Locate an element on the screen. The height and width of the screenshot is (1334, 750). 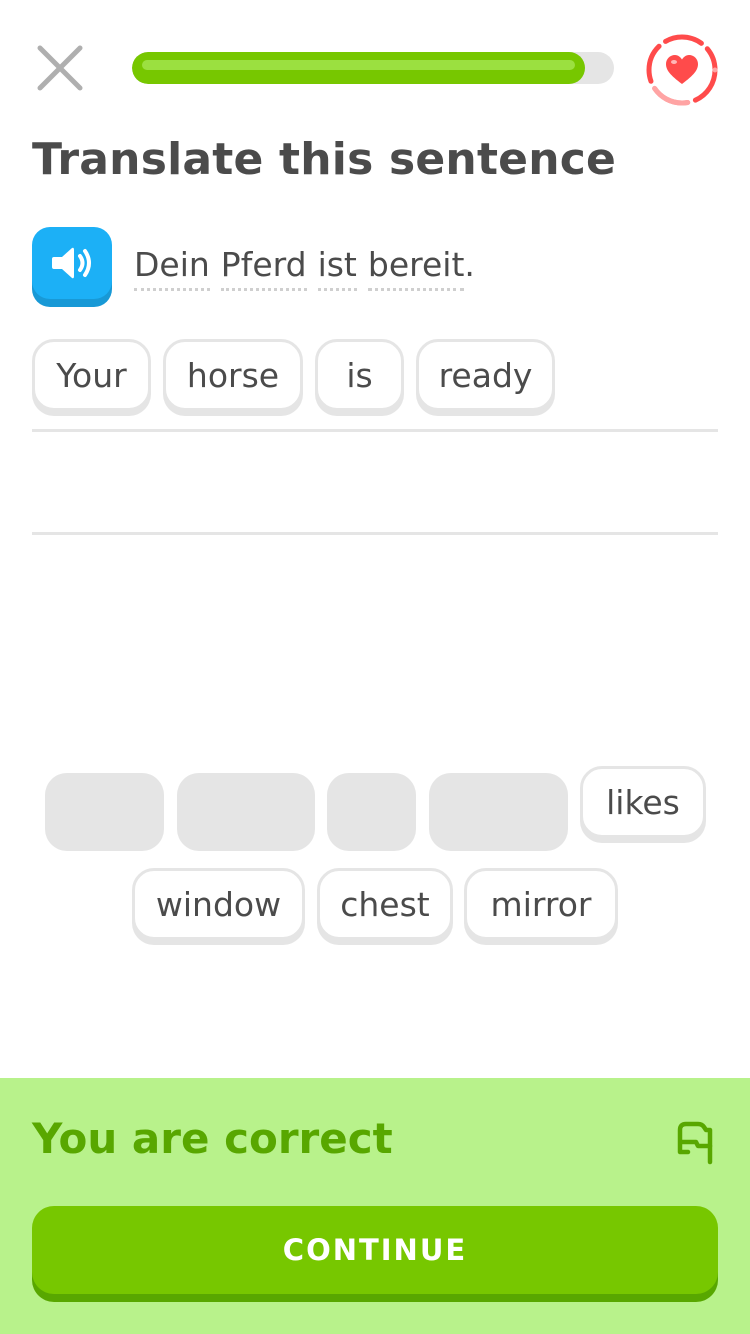
prompt-word: Dein is located at coordinates (172, 267).